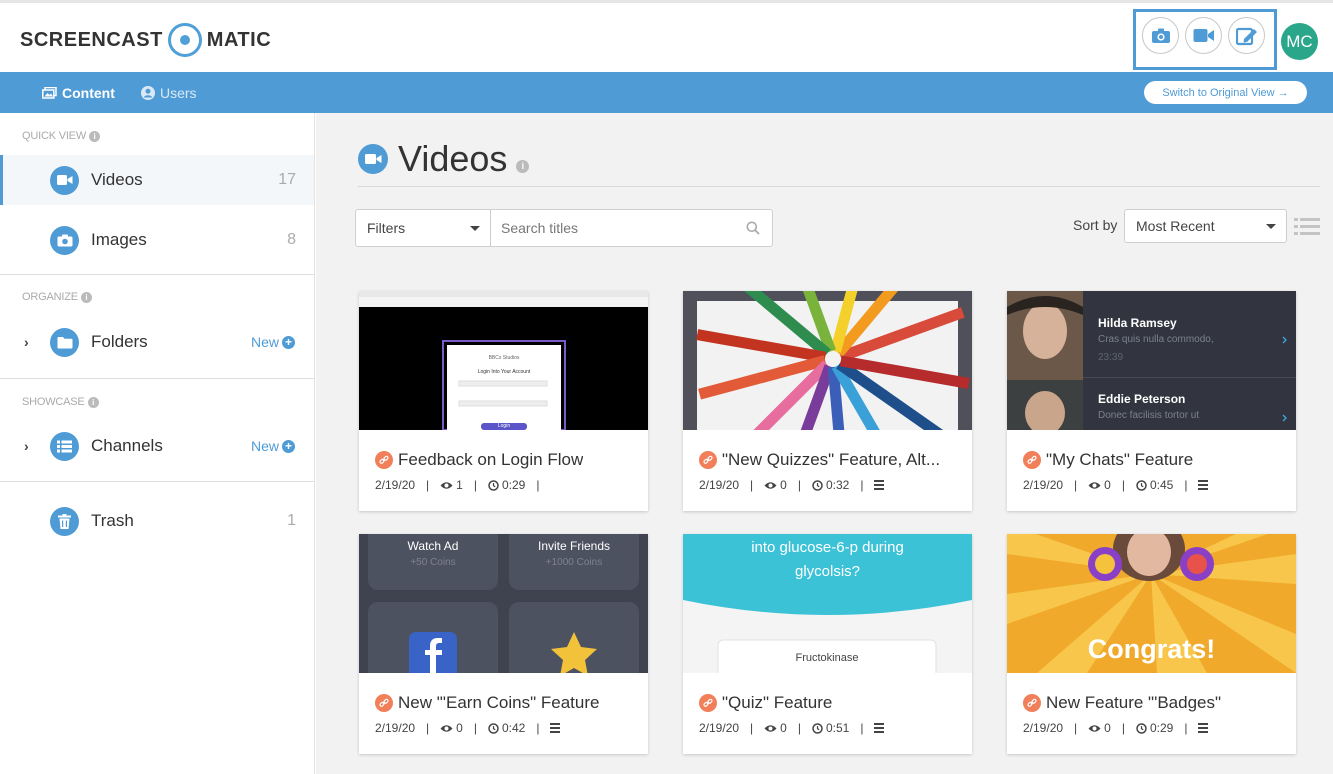 The height and width of the screenshot is (774, 1333). Describe the element at coordinates (1111, 357) in the screenshot. I see `chat-time: 23:39` at that location.